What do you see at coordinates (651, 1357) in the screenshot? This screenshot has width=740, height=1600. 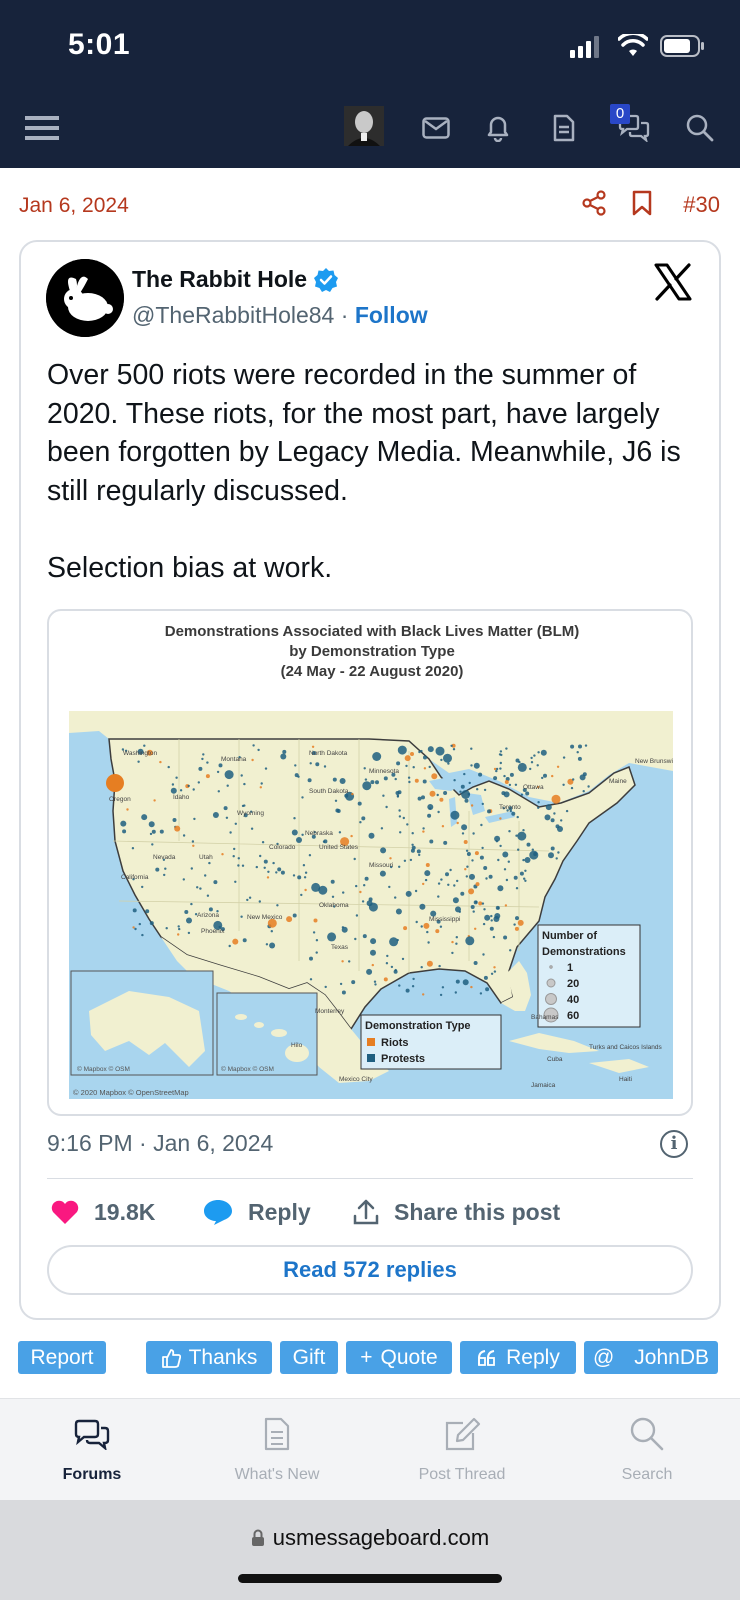 I see `mention-button: @ JohnDB` at bounding box center [651, 1357].